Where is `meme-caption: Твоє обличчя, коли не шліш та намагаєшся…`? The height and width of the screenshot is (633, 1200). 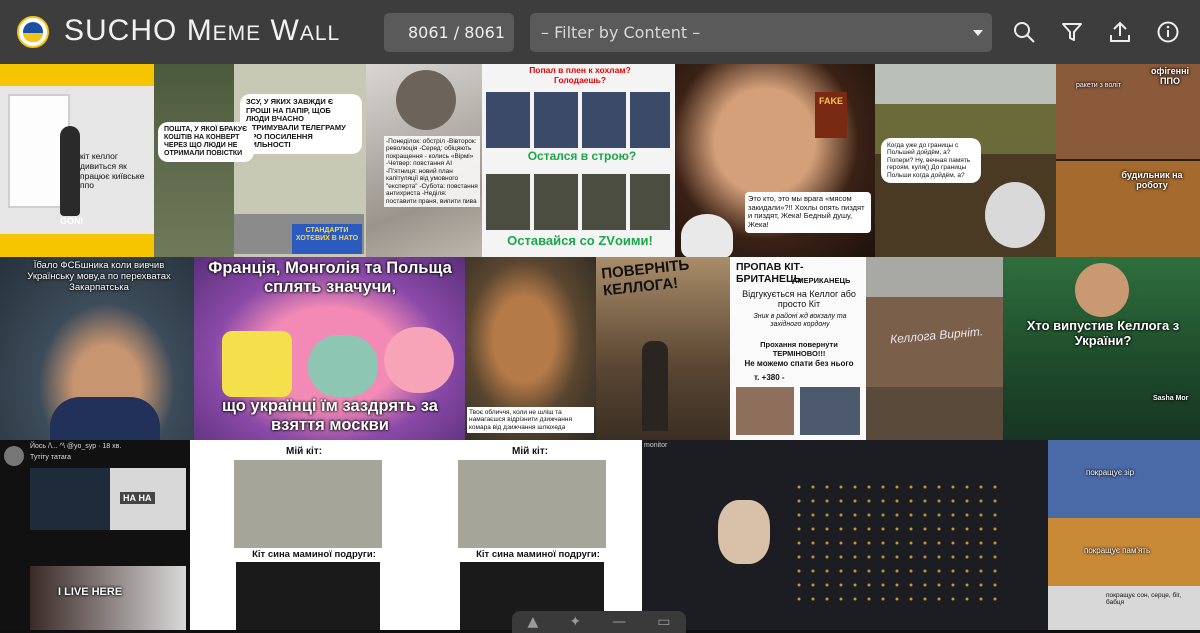
meme-caption: Твоє обличчя, коли не шліш та намагаєшся… is located at coordinates (530, 420).